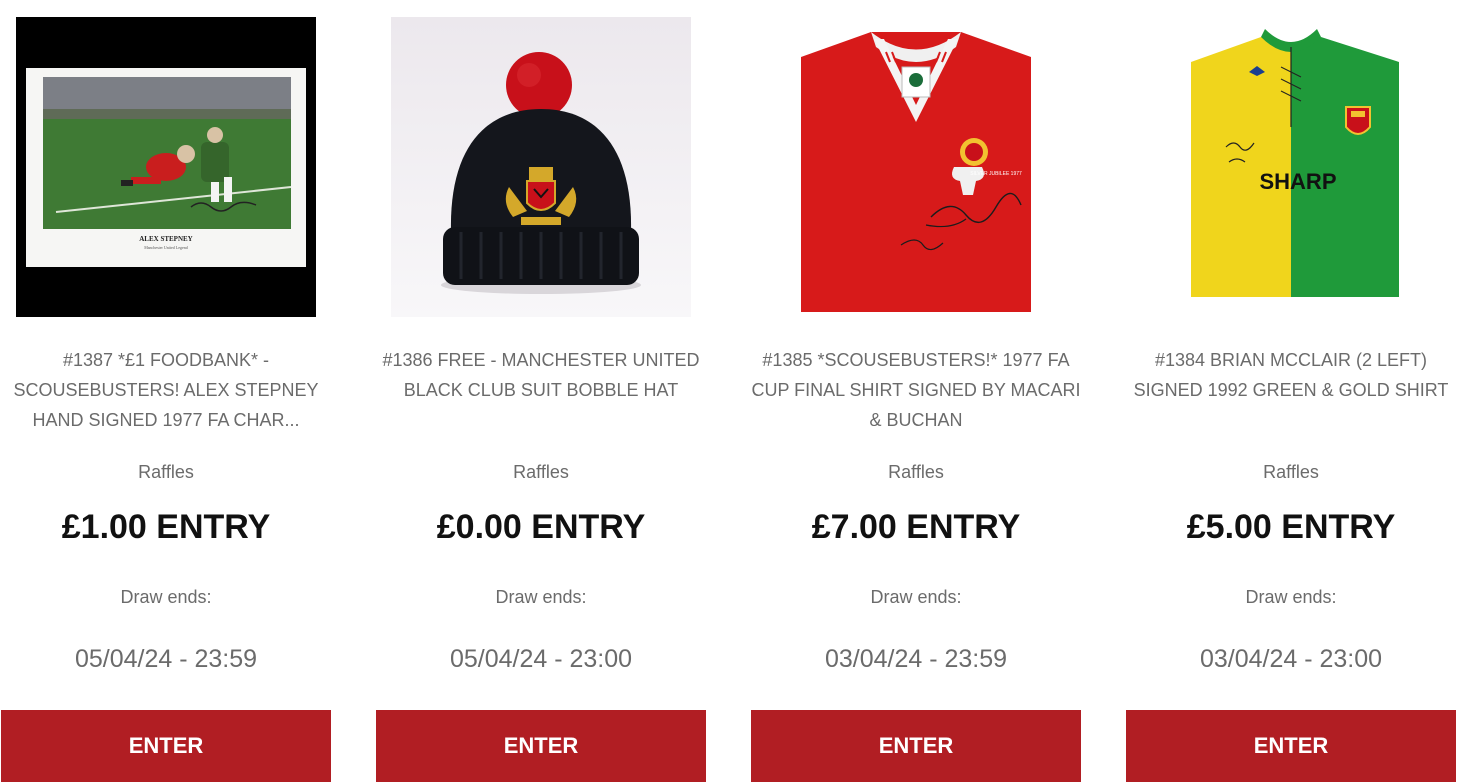  What do you see at coordinates (1291, 527) in the screenshot?
I see `entry-price: £5.00 ENTRY` at bounding box center [1291, 527].